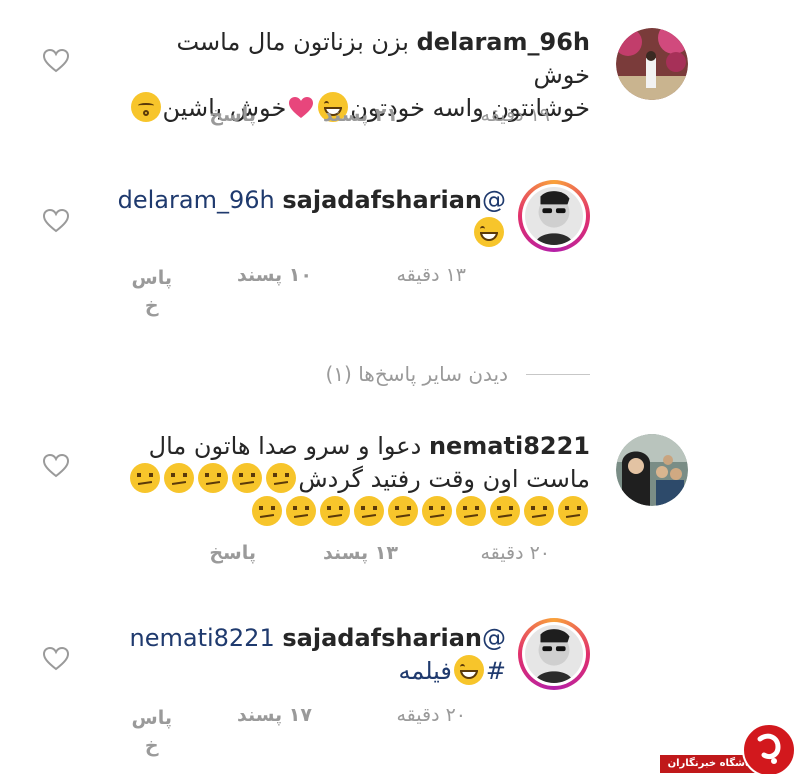  What do you see at coordinates (274, 275) in the screenshot?
I see `likes-count: ۱۰ پسند` at bounding box center [274, 275].